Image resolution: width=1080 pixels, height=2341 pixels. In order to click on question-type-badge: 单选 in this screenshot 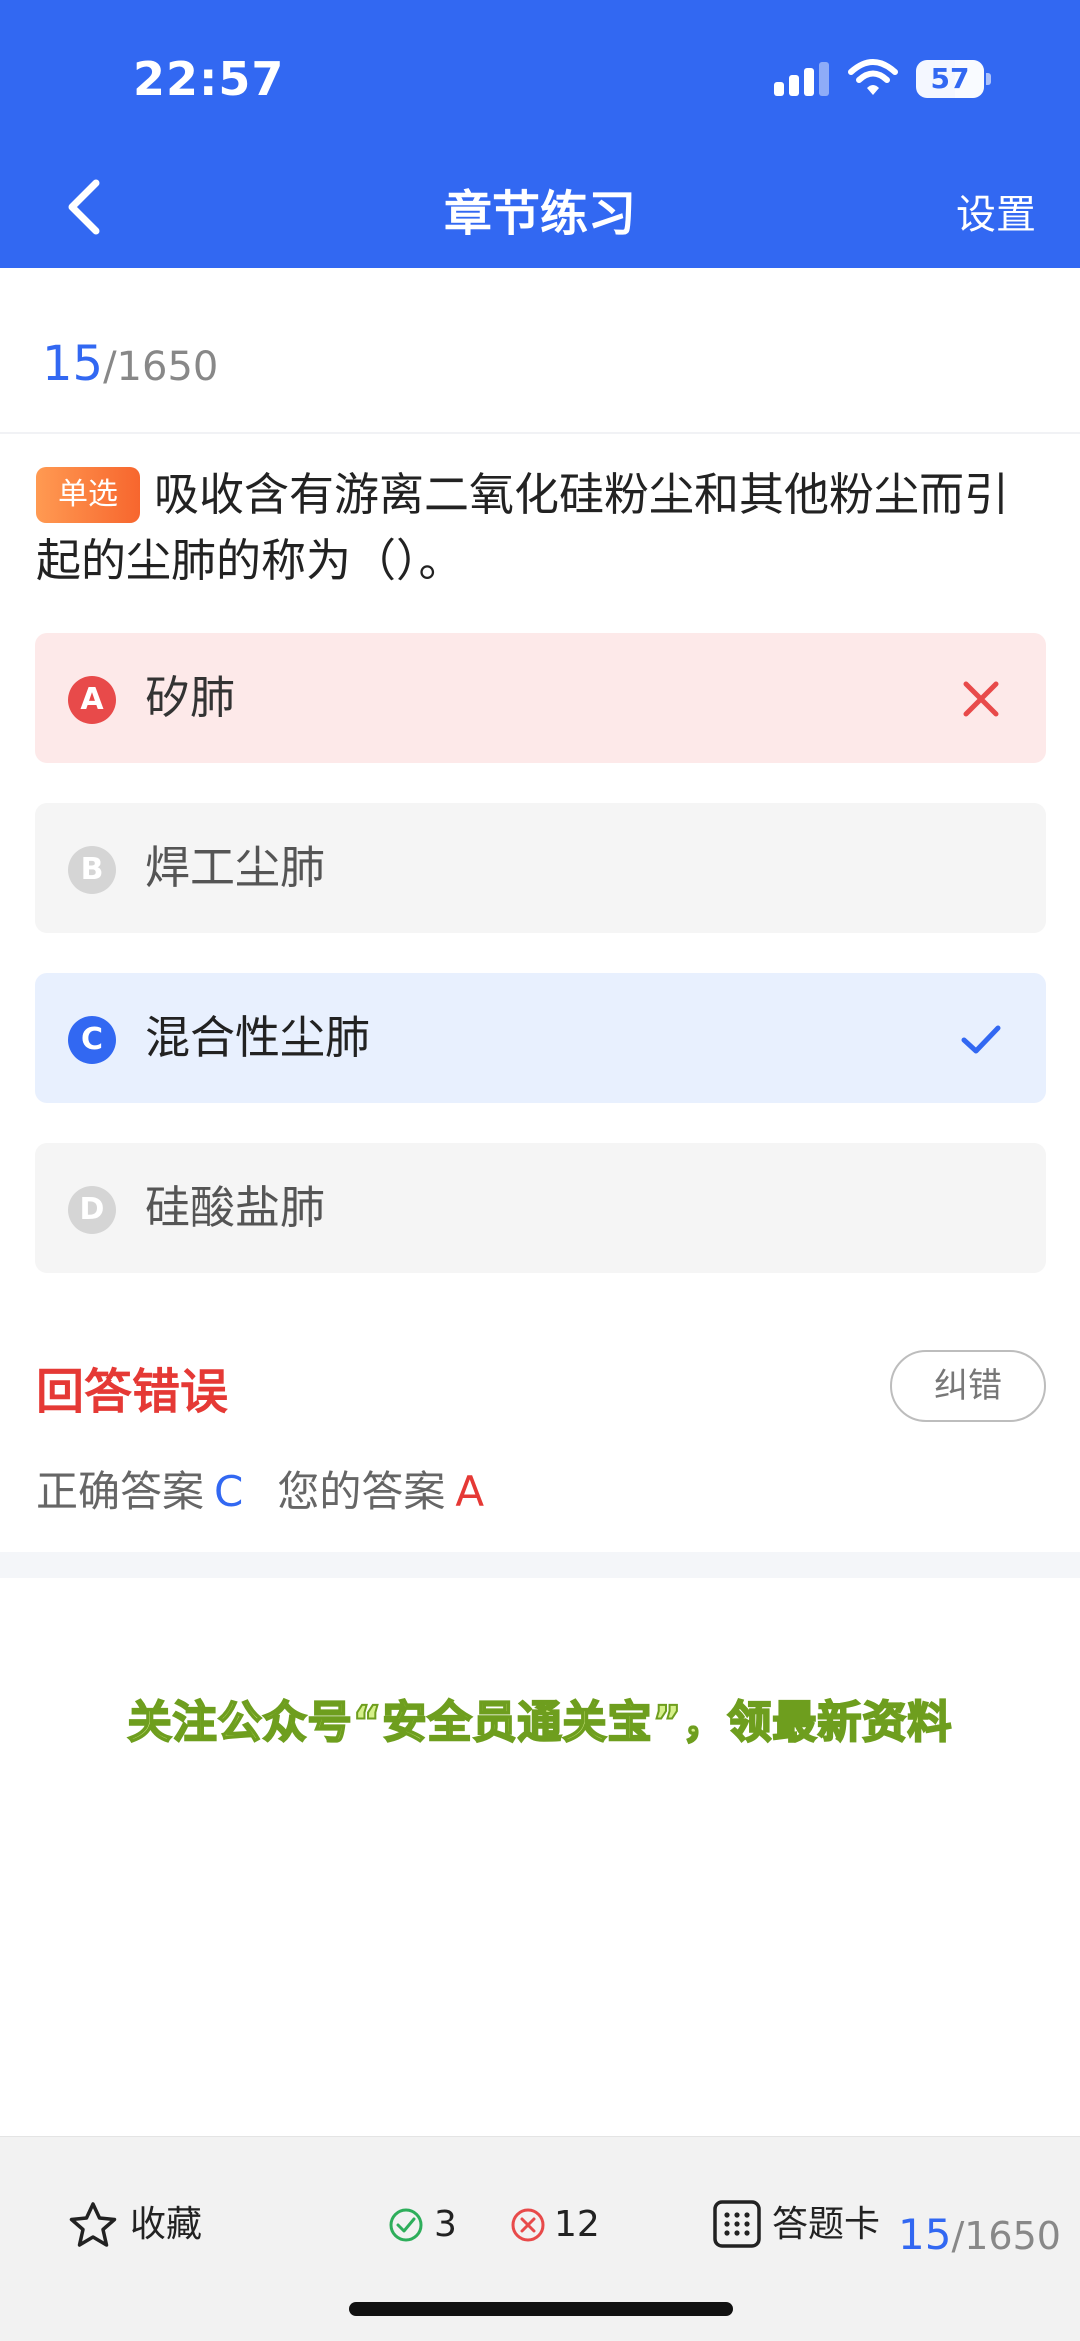, I will do `click(88, 495)`.